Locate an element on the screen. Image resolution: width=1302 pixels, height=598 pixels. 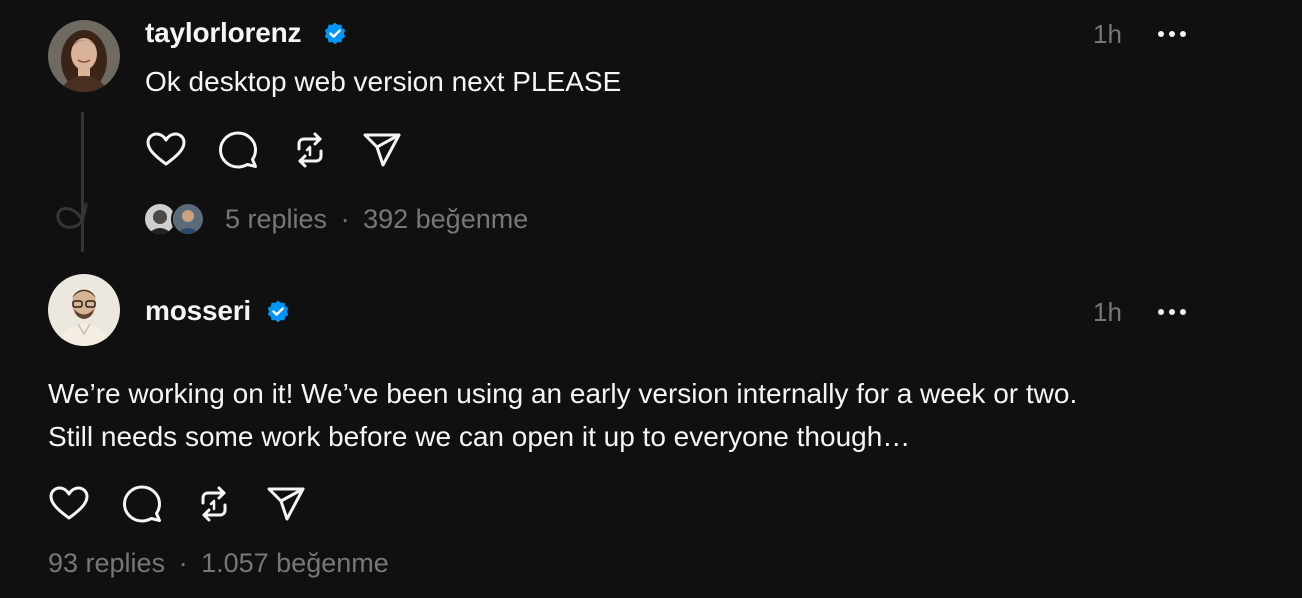
replies-count: 93 replies is located at coordinates (106, 563).